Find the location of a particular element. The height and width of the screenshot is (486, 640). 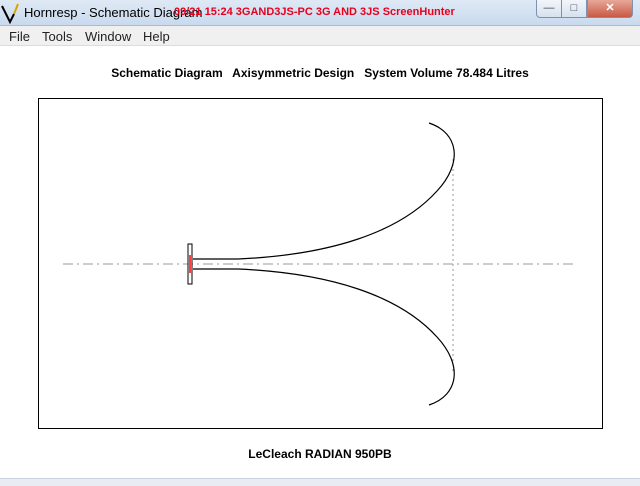

menu-help: Help is located at coordinates (156, 36).